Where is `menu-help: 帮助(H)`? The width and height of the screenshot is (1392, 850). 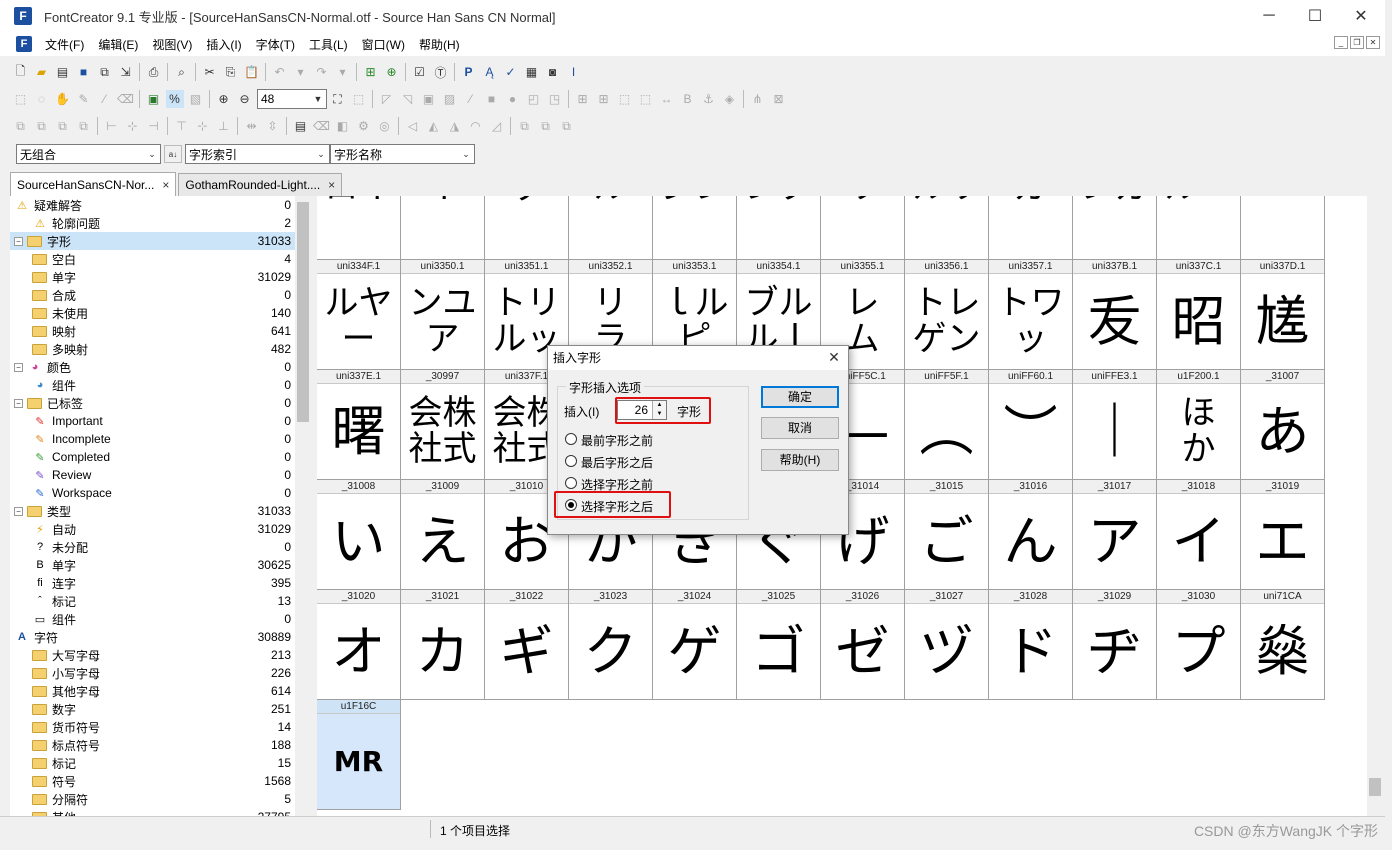 menu-help: 帮助(H) is located at coordinates (439, 44).